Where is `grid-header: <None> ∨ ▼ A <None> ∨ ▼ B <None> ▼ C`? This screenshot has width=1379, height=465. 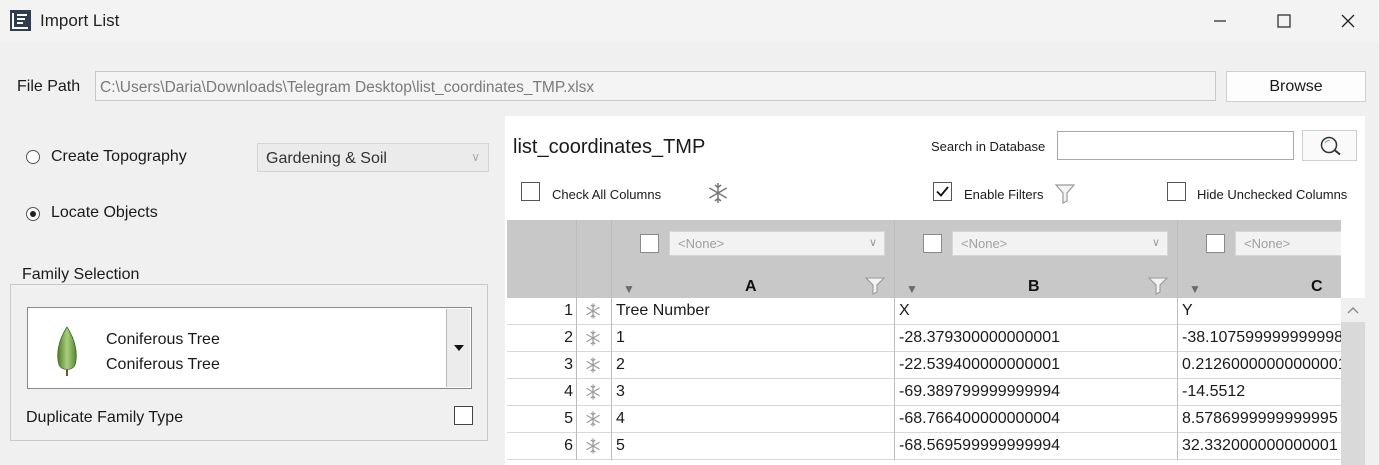 grid-header: <None> ∨ ▼ A <None> ∨ ▼ B <None> ▼ C is located at coordinates (924, 259).